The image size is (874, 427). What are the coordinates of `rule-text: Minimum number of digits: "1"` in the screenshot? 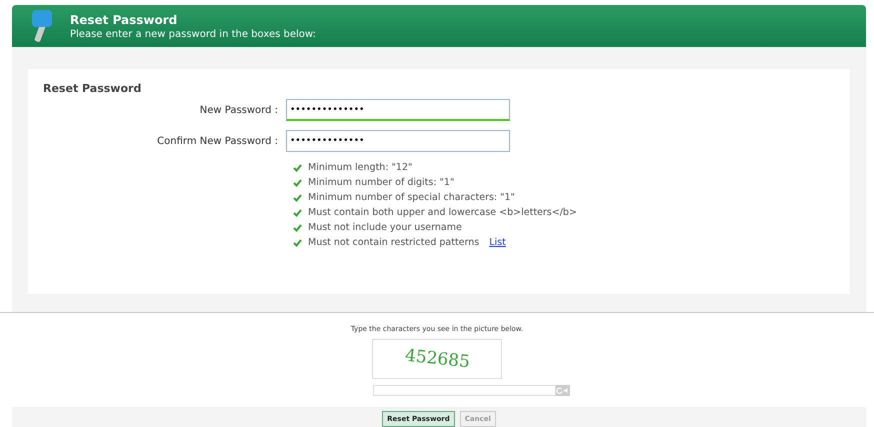 It's located at (381, 182).